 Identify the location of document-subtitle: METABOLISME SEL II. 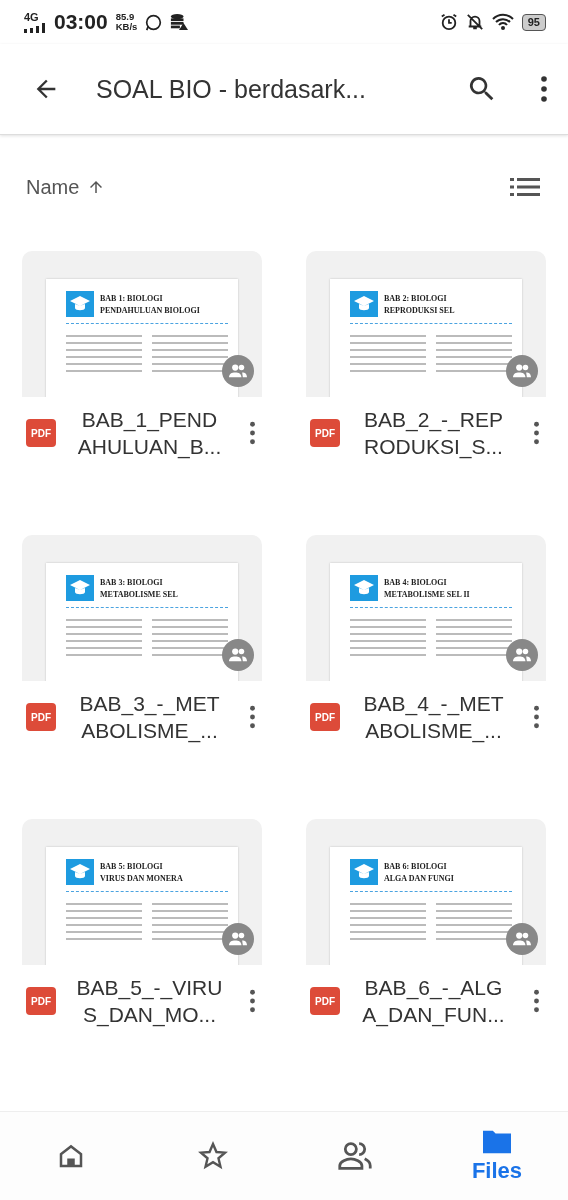
(427, 594).